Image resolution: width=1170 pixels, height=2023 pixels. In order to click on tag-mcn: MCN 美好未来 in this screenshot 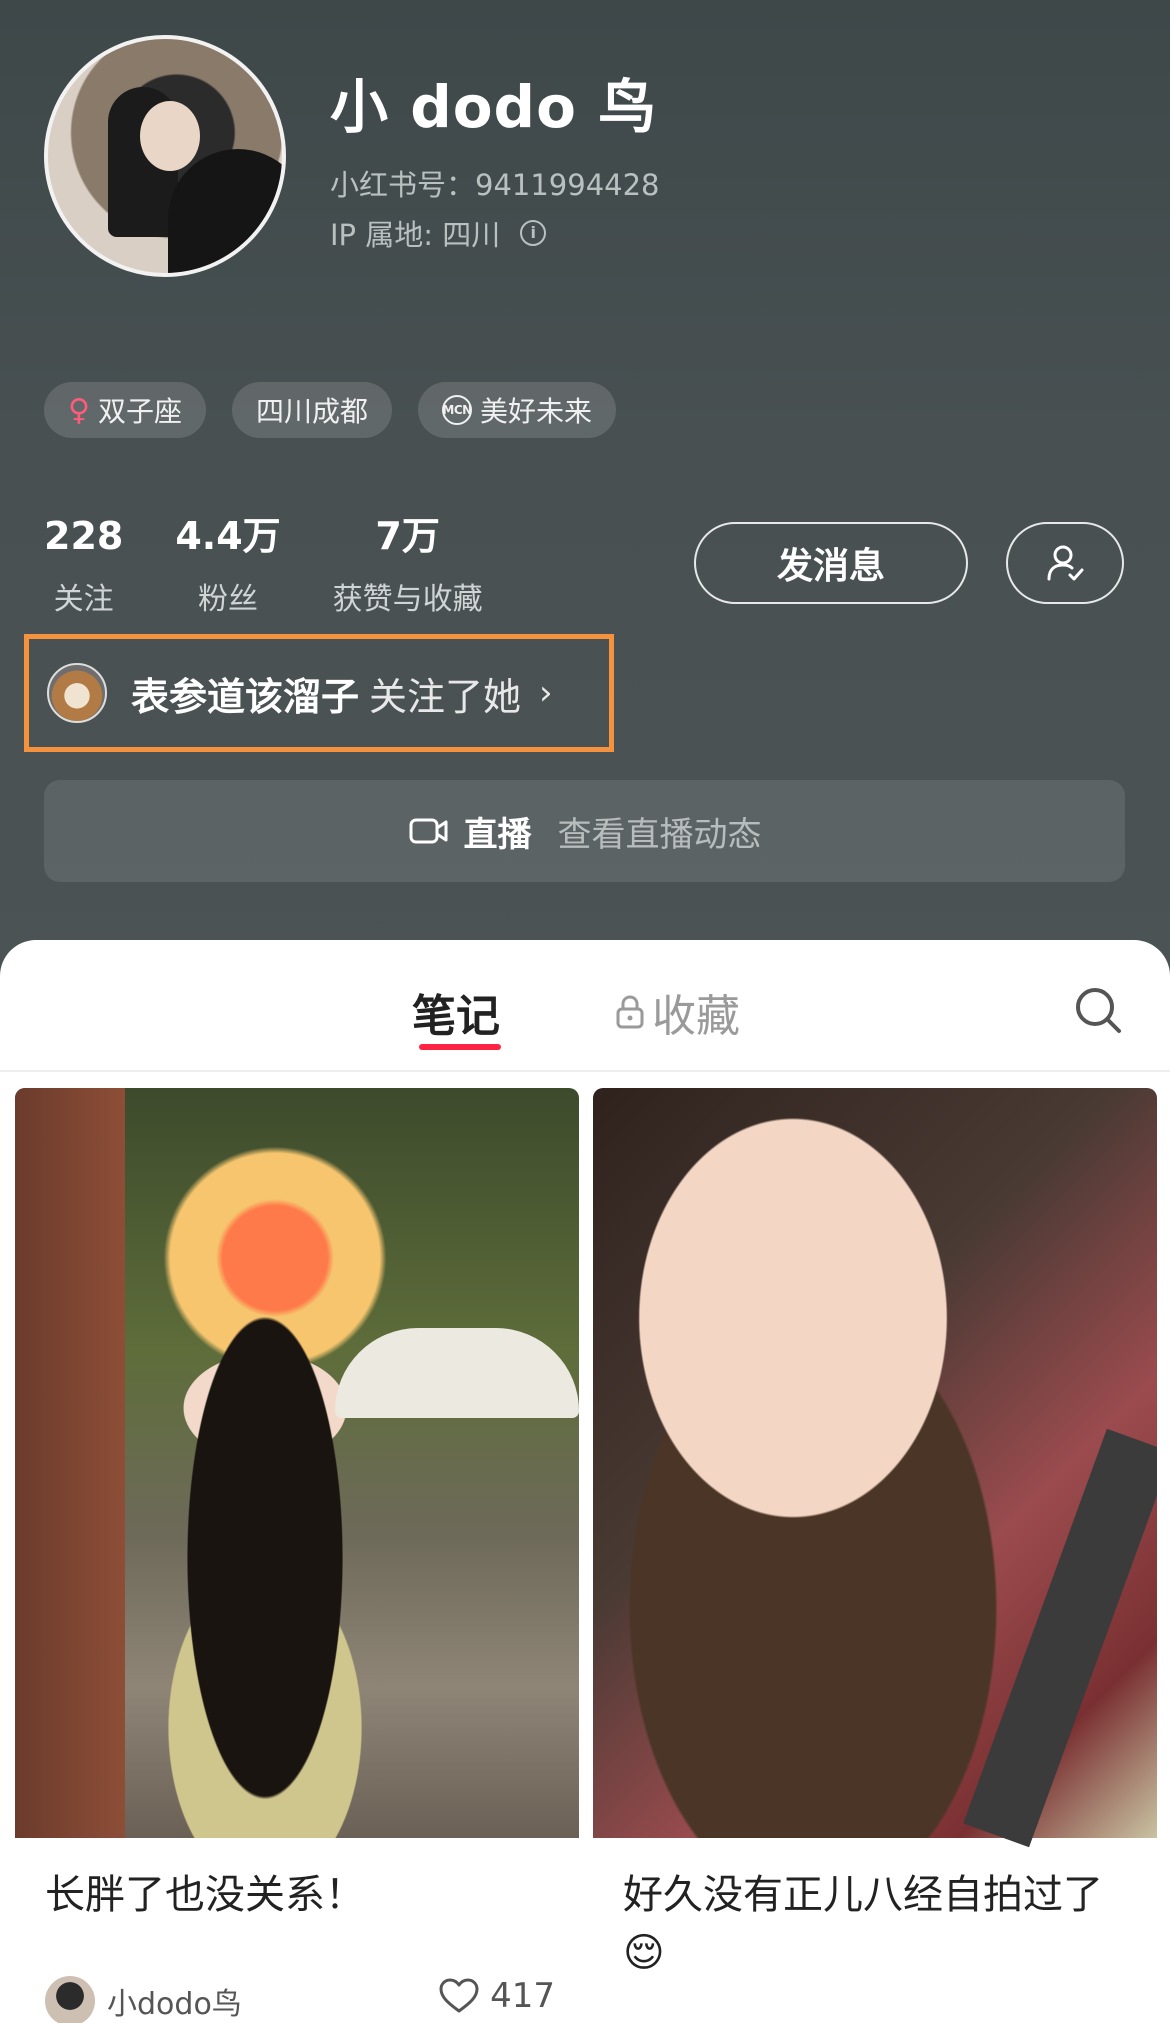, I will do `click(517, 410)`.